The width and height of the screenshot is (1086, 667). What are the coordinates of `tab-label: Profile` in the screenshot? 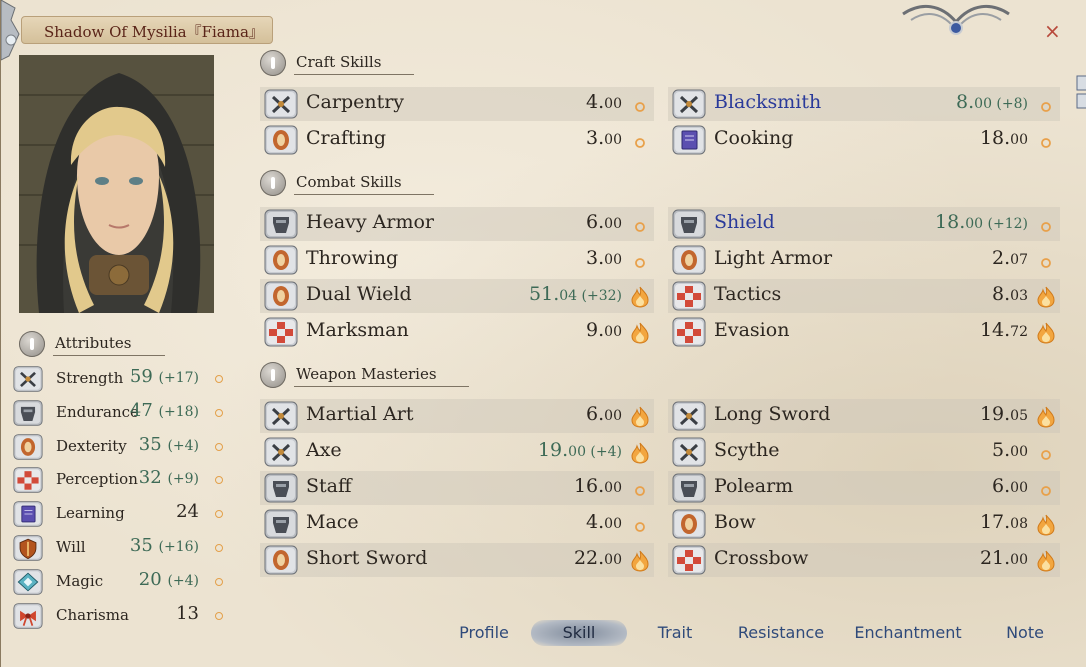 It's located at (484, 632).